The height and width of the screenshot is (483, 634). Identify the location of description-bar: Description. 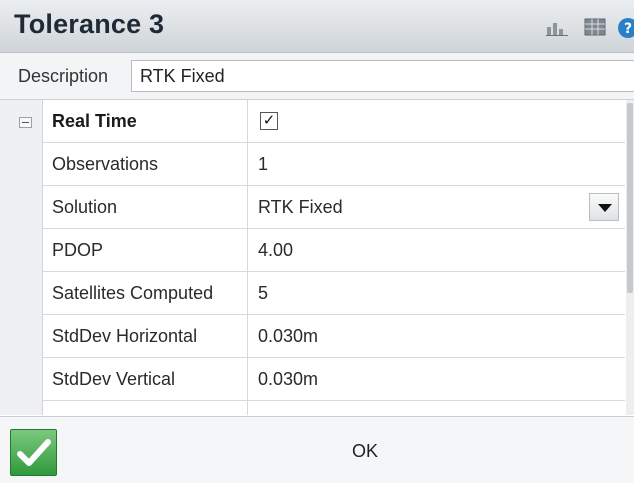
(317, 76).